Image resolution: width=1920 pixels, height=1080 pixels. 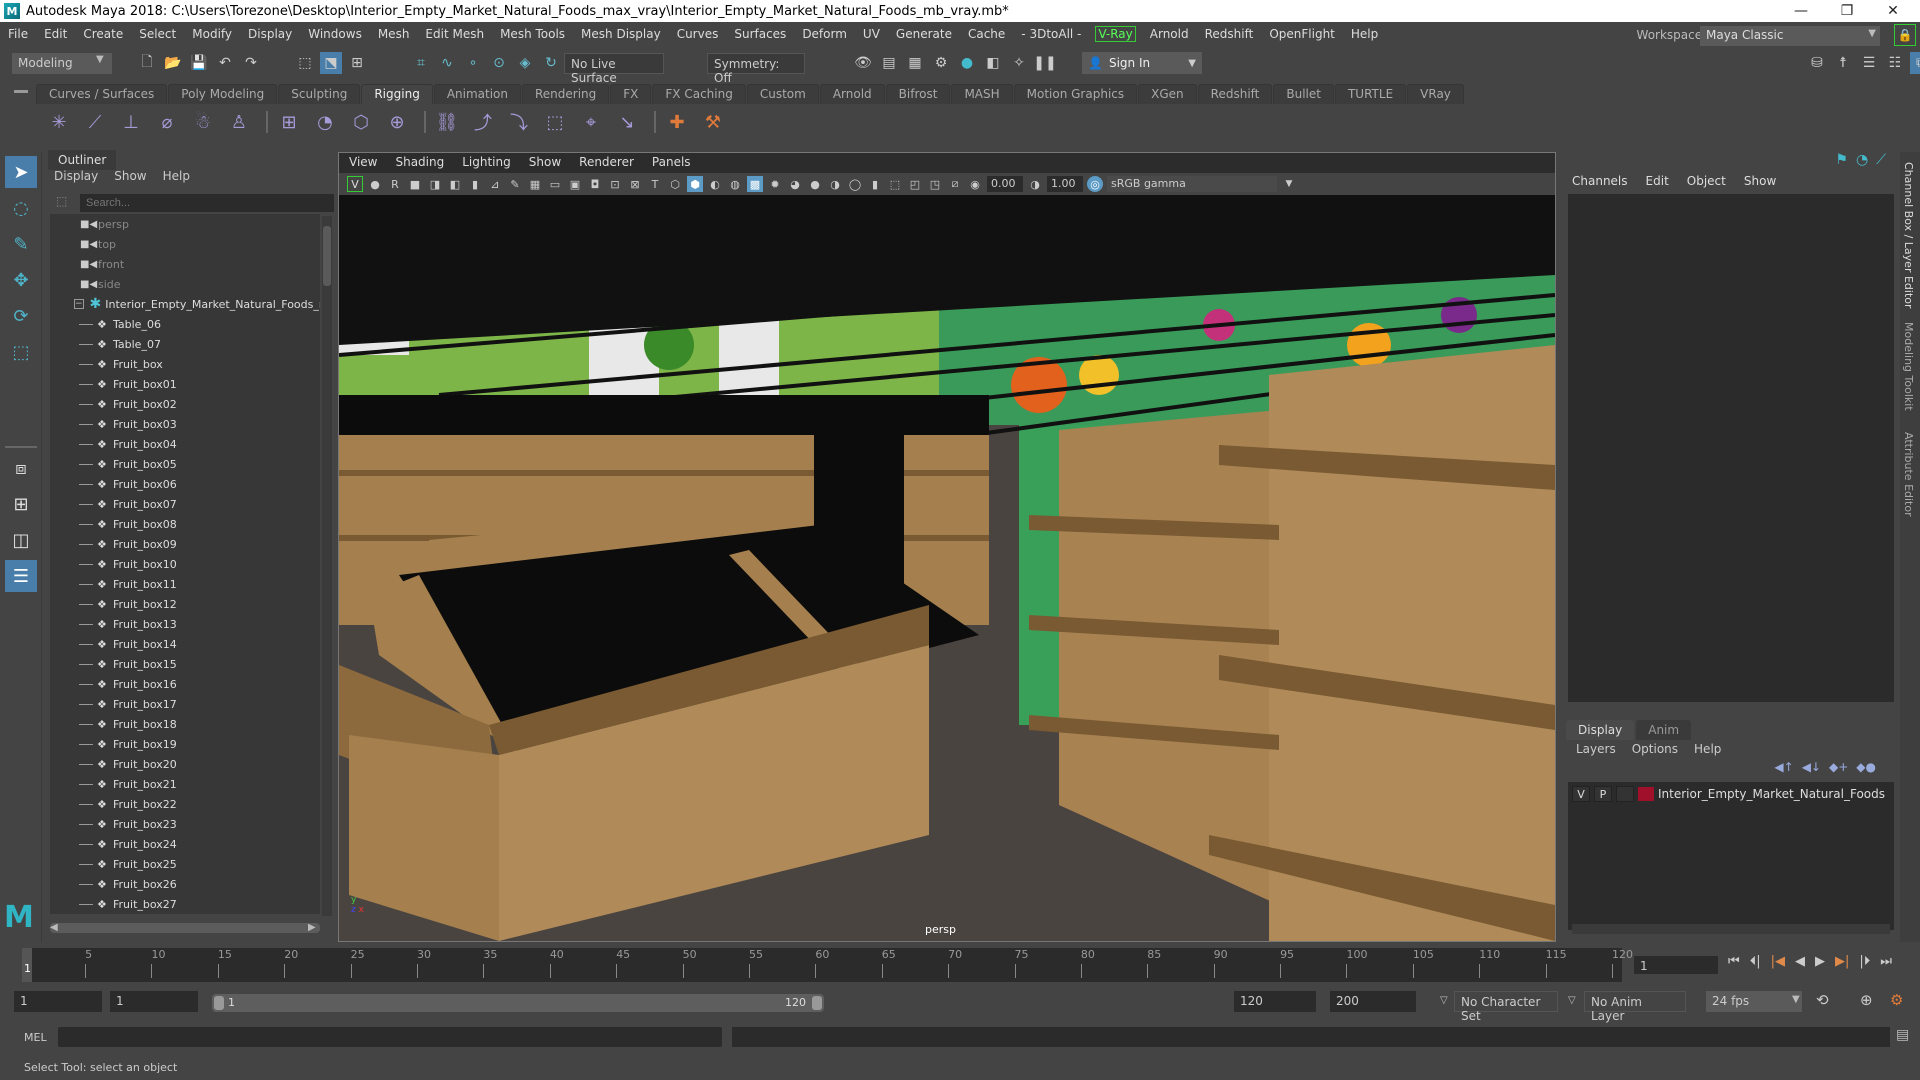 What do you see at coordinates (1822, 1000) in the screenshot?
I see `loop-icon: ⟲` at bounding box center [1822, 1000].